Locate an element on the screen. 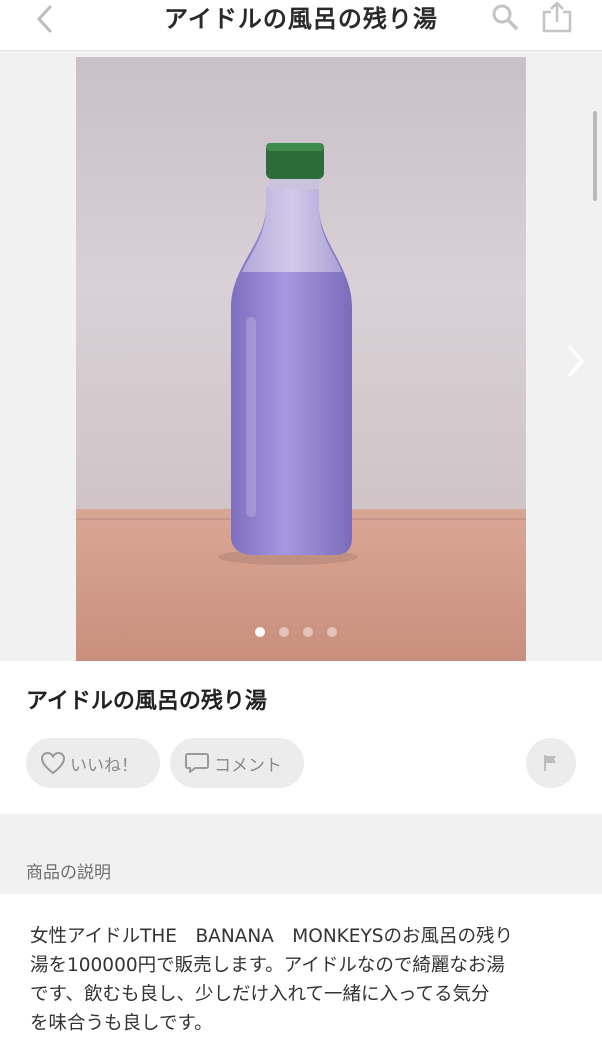 The width and height of the screenshot is (602, 1038). speech-bubble-icon is located at coordinates (197, 763).